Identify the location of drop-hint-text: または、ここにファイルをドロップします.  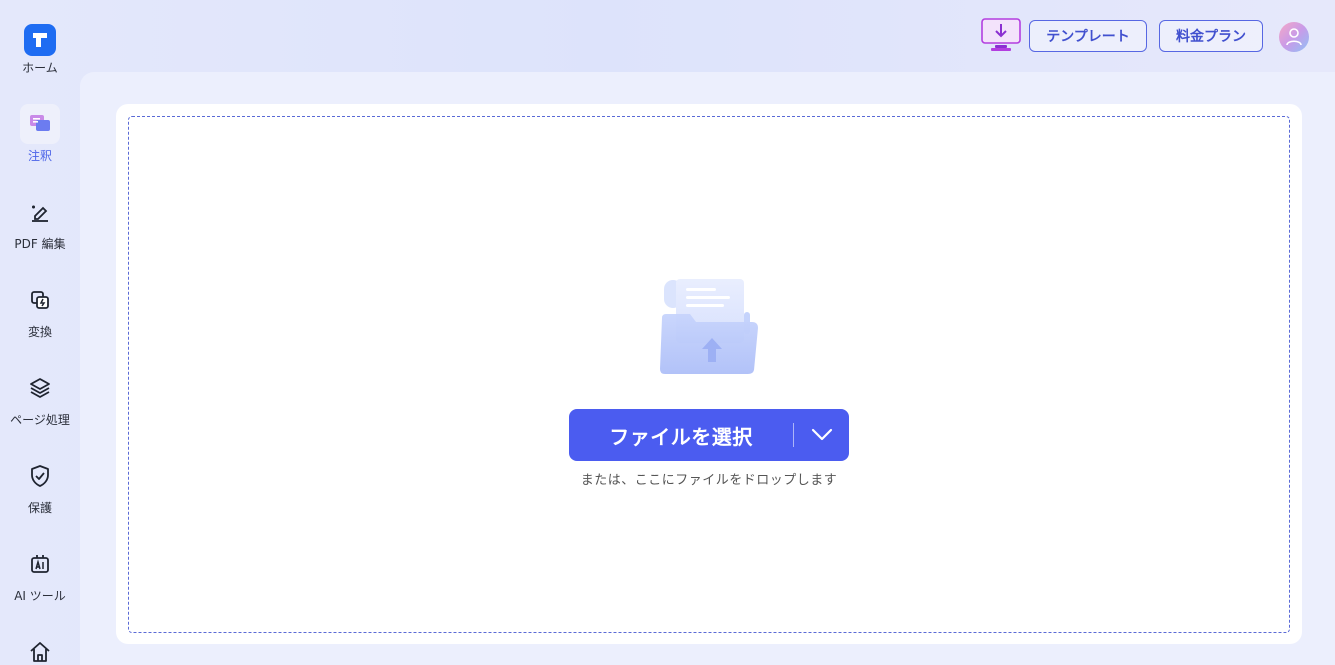
(709, 480).